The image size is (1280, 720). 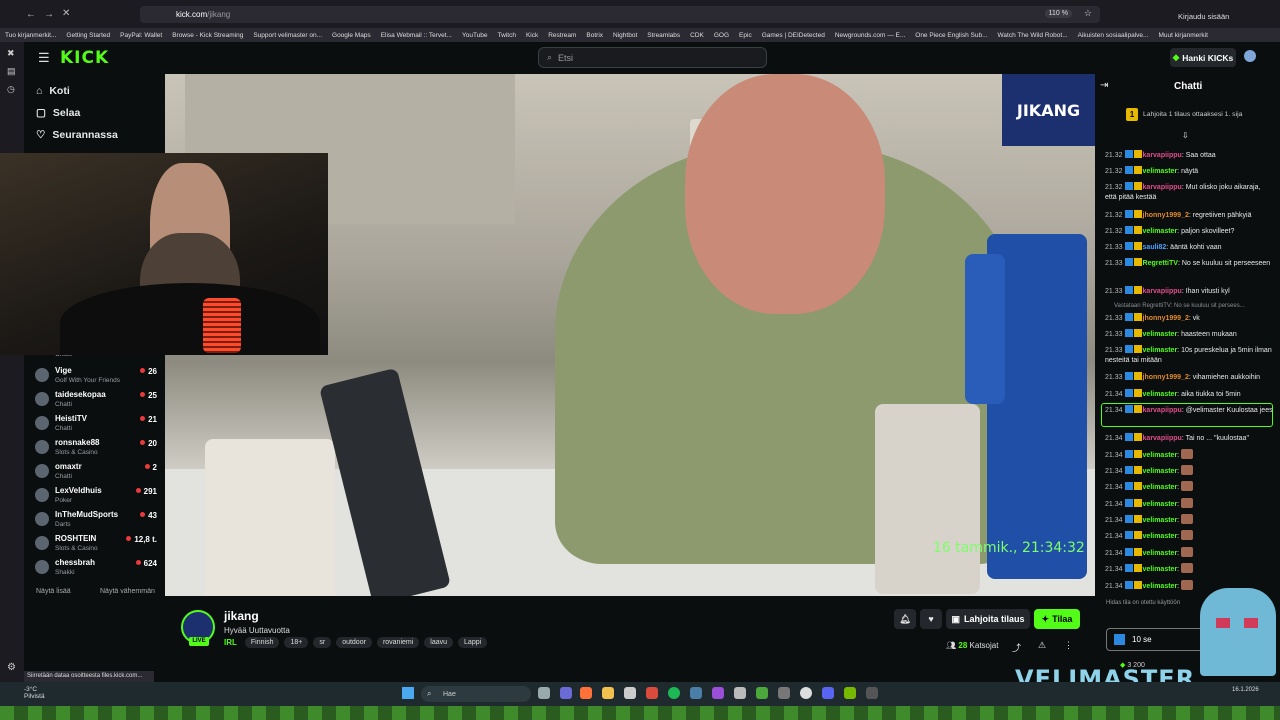 What do you see at coordinates (354, 642) in the screenshot?
I see `stream-tag: outdoor` at bounding box center [354, 642].